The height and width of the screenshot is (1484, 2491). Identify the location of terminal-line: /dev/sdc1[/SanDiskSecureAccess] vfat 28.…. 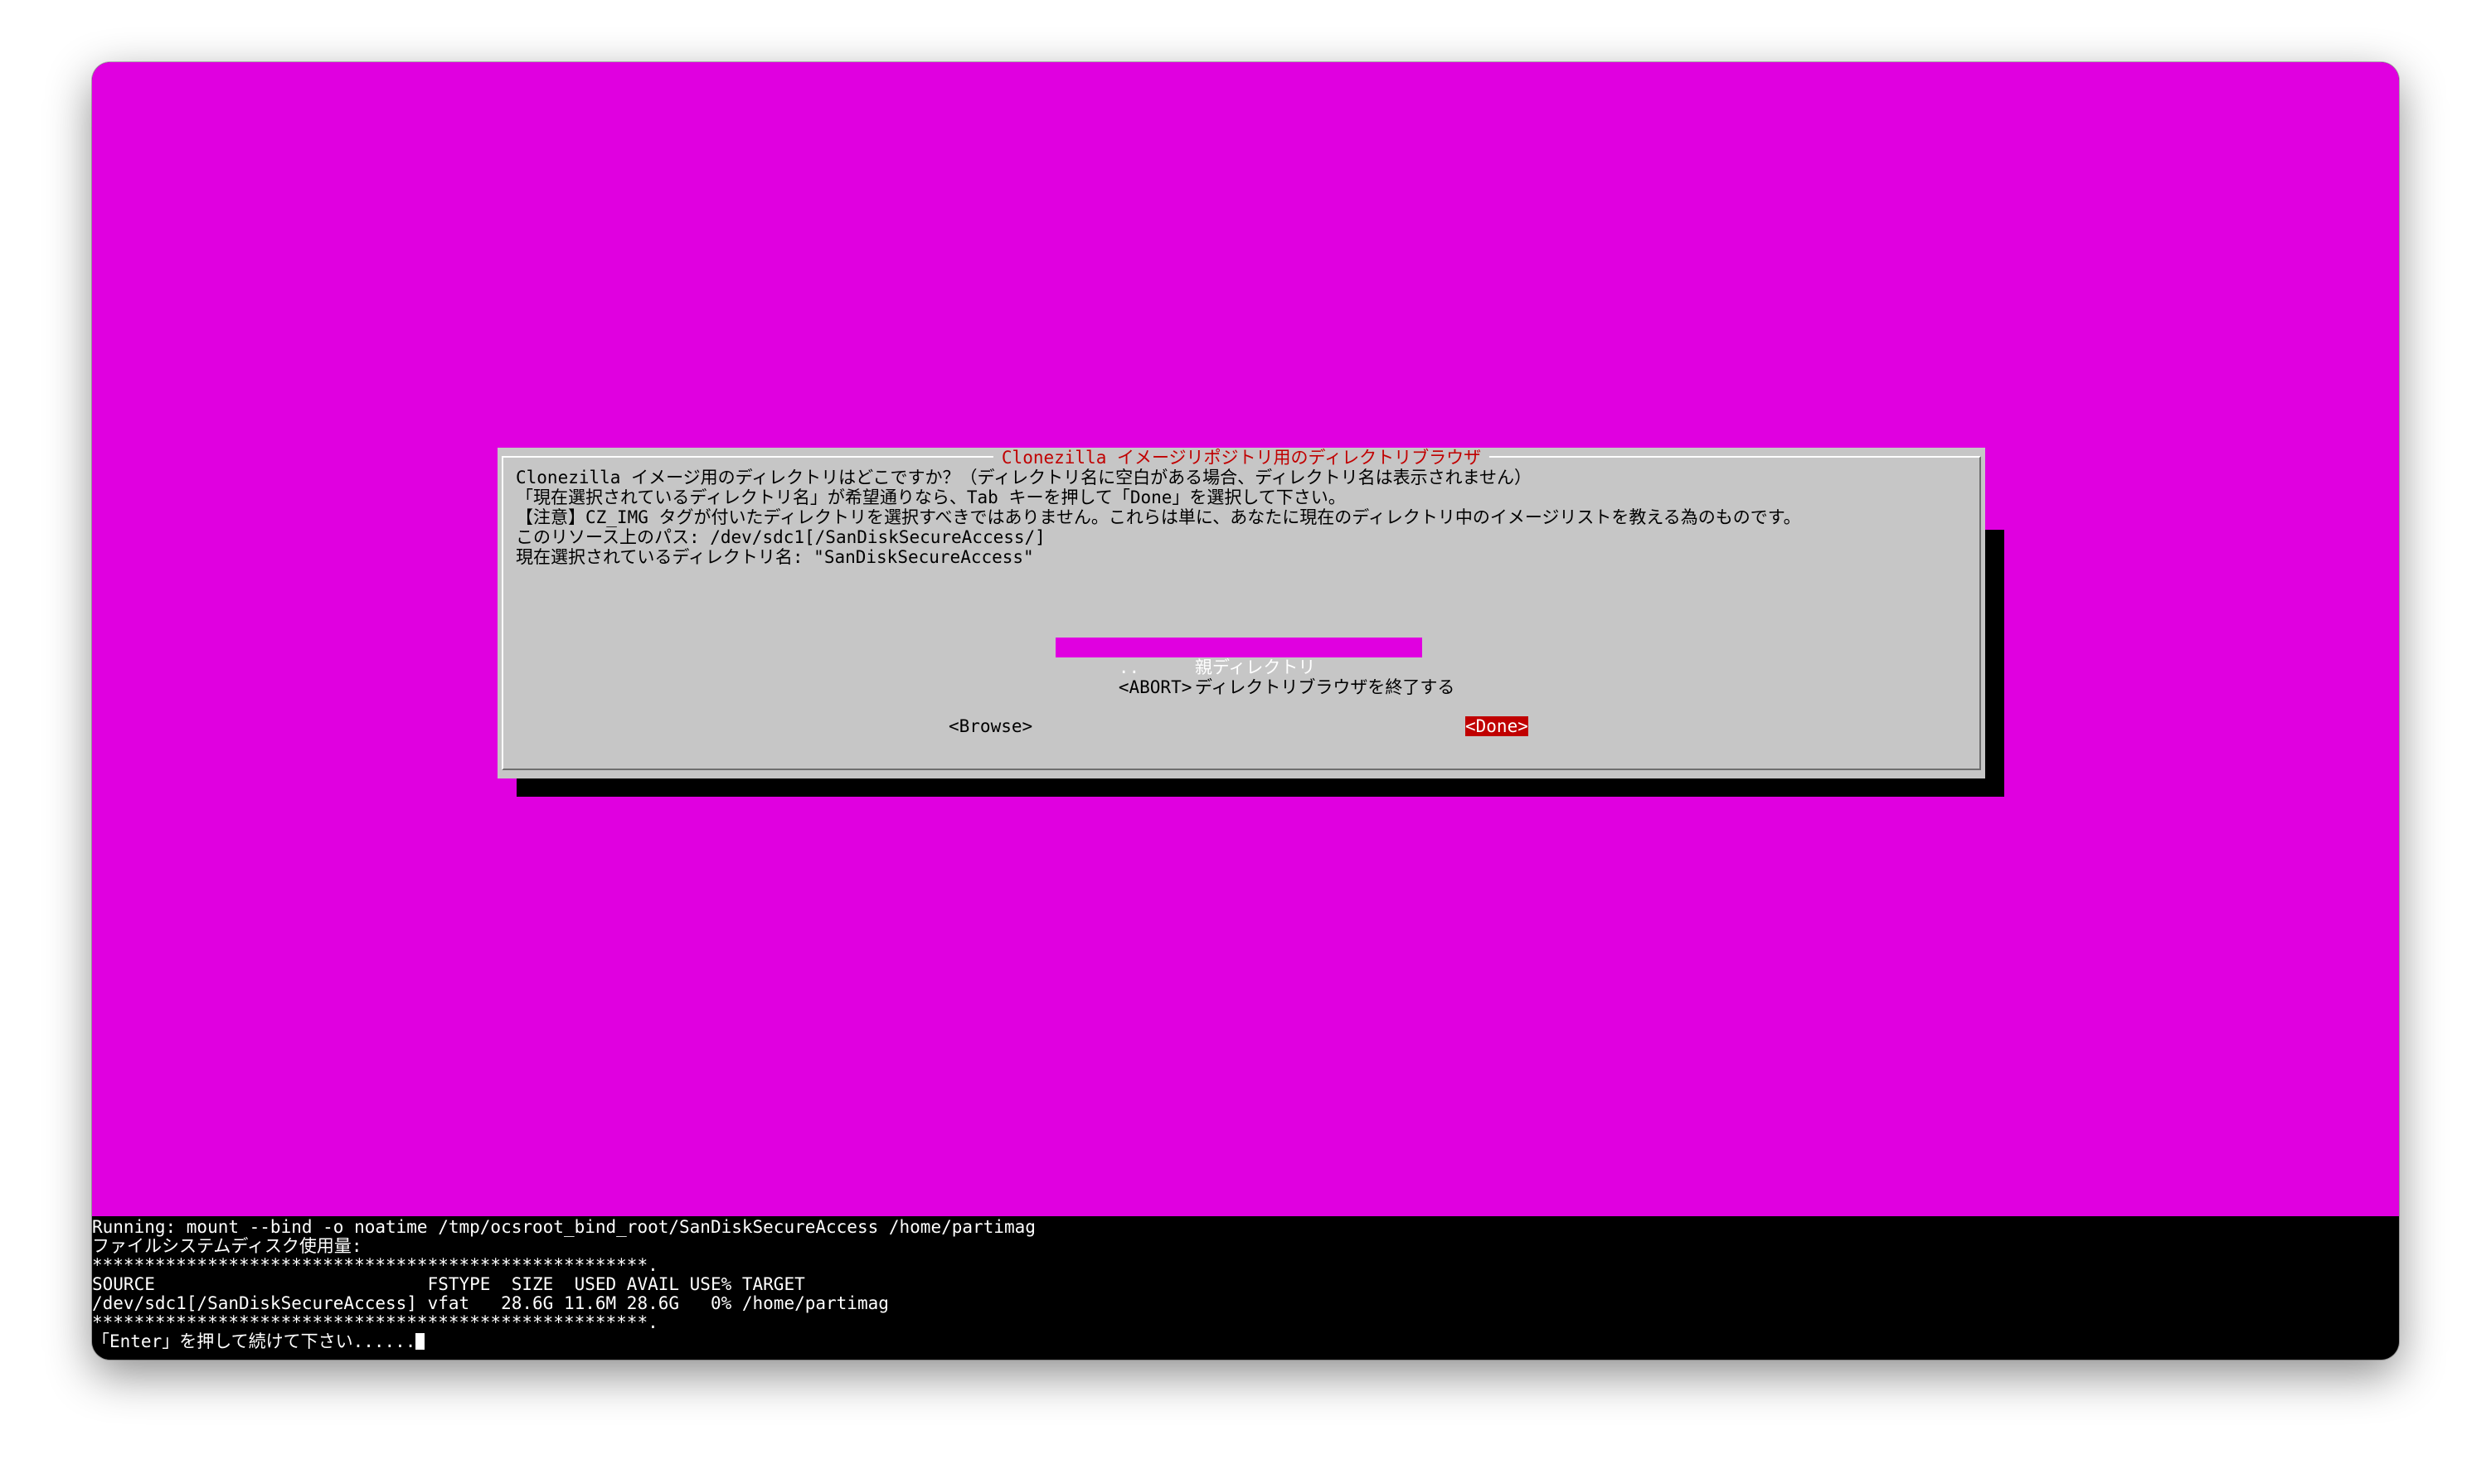
(491, 1303).